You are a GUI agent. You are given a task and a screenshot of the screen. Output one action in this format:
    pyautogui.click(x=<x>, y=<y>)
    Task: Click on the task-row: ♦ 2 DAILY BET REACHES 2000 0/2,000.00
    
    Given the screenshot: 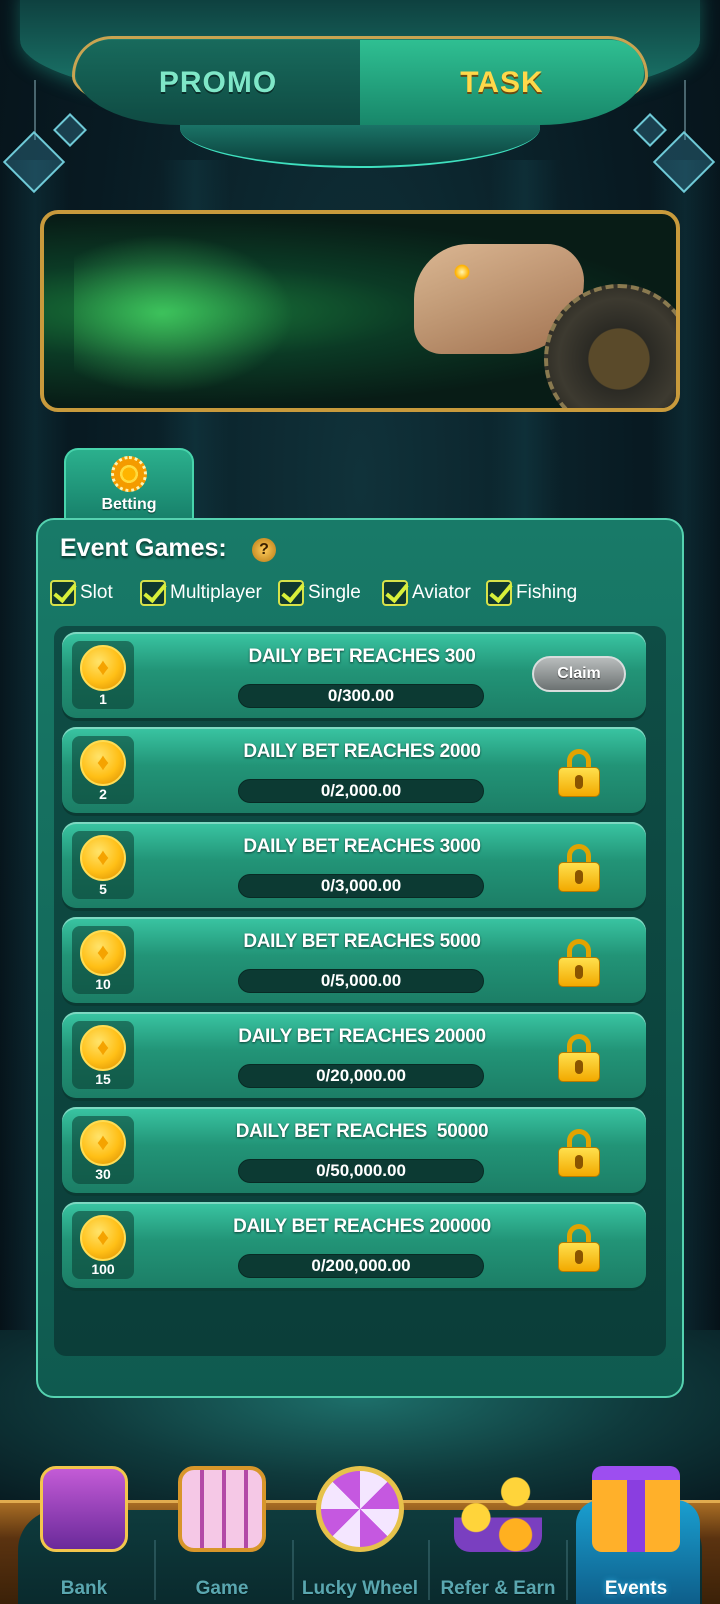 What is the action you would take?
    pyautogui.click(x=354, y=770)
    